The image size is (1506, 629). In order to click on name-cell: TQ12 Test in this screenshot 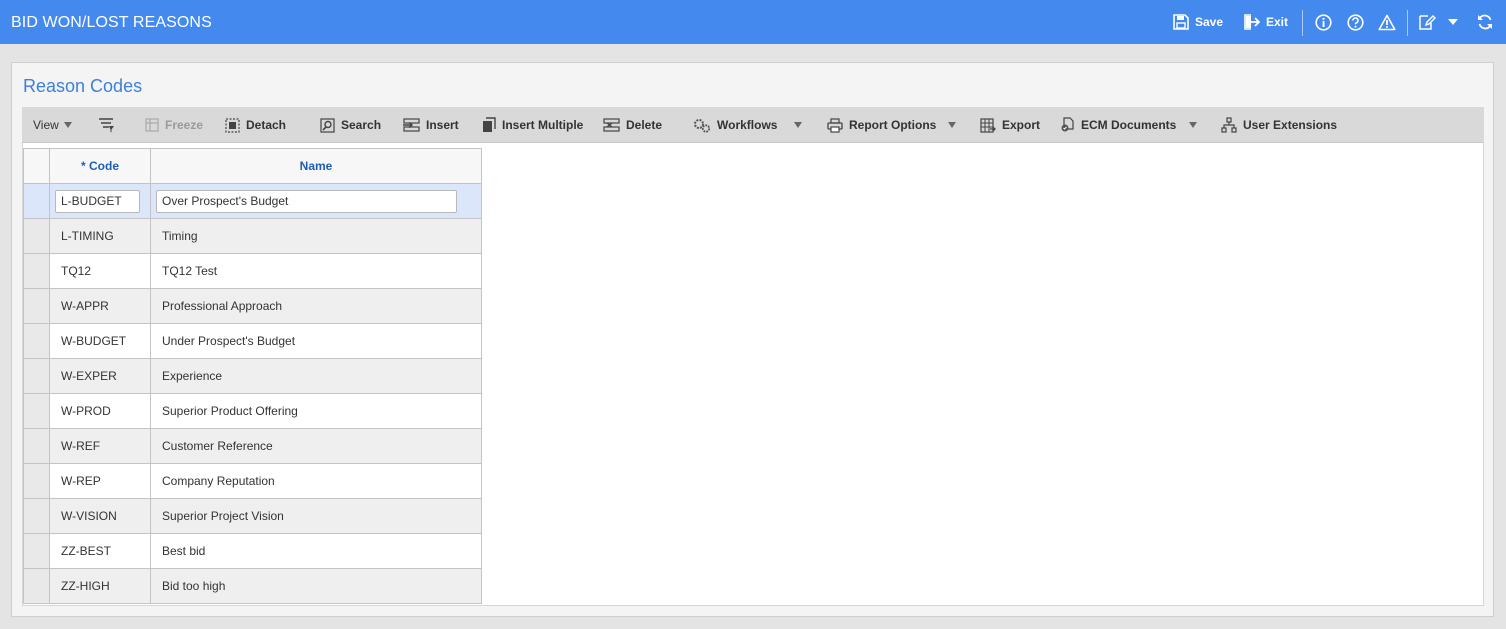, I will do `click(316, 271)`.